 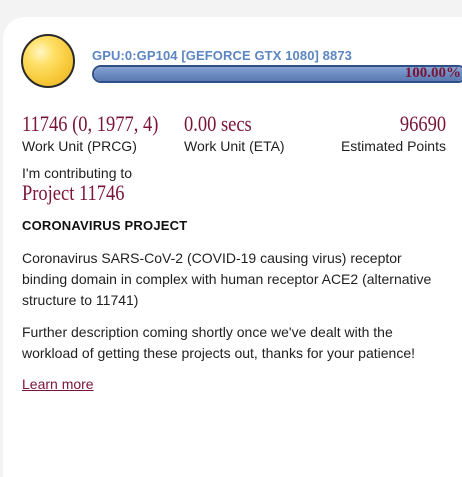 What do you see at coordinates (393, 133) in the screenshot?
I see `points-stat: 96690 Estimated Points` at bounding box center [393, 133].